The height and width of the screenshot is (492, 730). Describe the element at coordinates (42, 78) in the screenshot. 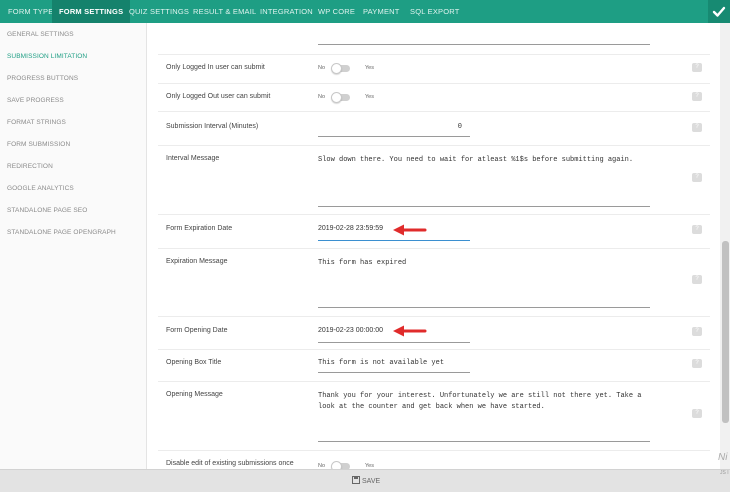

I see `sidebar-item-progress-buttons: PROGRESS BUTTONS` at that location.